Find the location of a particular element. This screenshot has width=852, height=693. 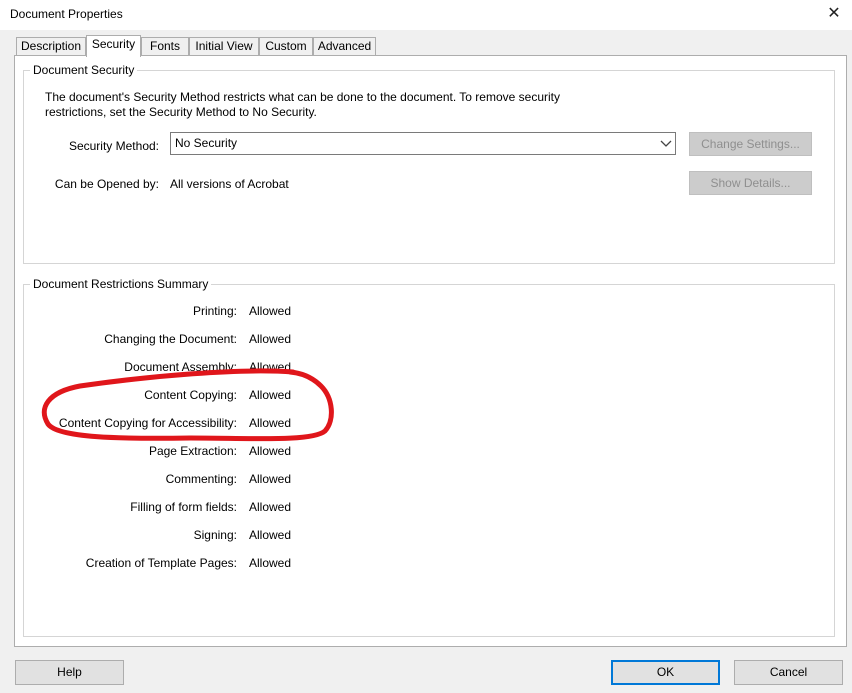

title-bar: Document Properties ✕ is located at coordinates (426, 15).